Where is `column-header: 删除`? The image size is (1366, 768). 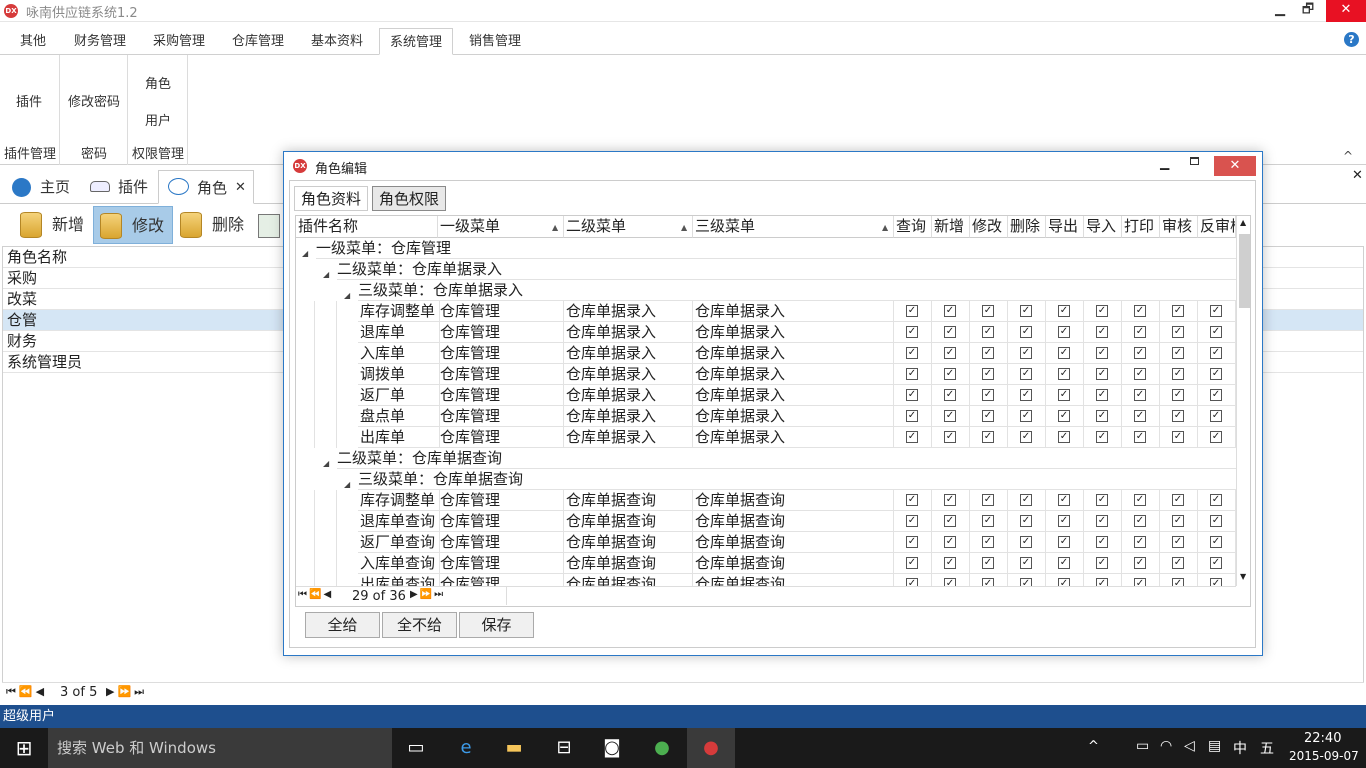
column-header: 删除 is located at coordinates (1027, 227).